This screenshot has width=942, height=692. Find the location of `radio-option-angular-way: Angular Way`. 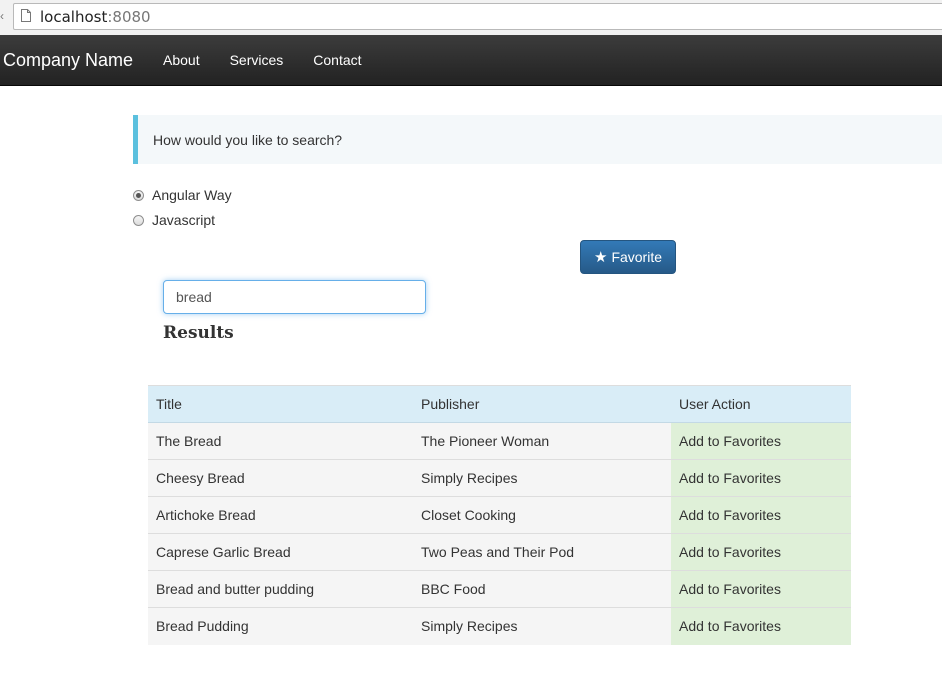

radio-option-angular-way: Angular Way is located at coordinates (182, 195).